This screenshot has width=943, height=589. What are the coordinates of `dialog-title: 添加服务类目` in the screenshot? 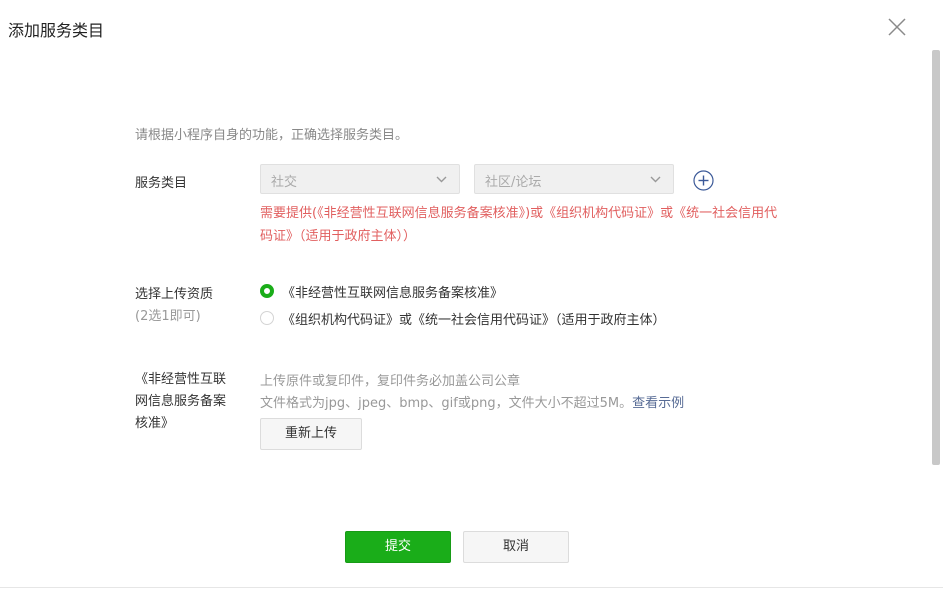 It's located at (56, 30).